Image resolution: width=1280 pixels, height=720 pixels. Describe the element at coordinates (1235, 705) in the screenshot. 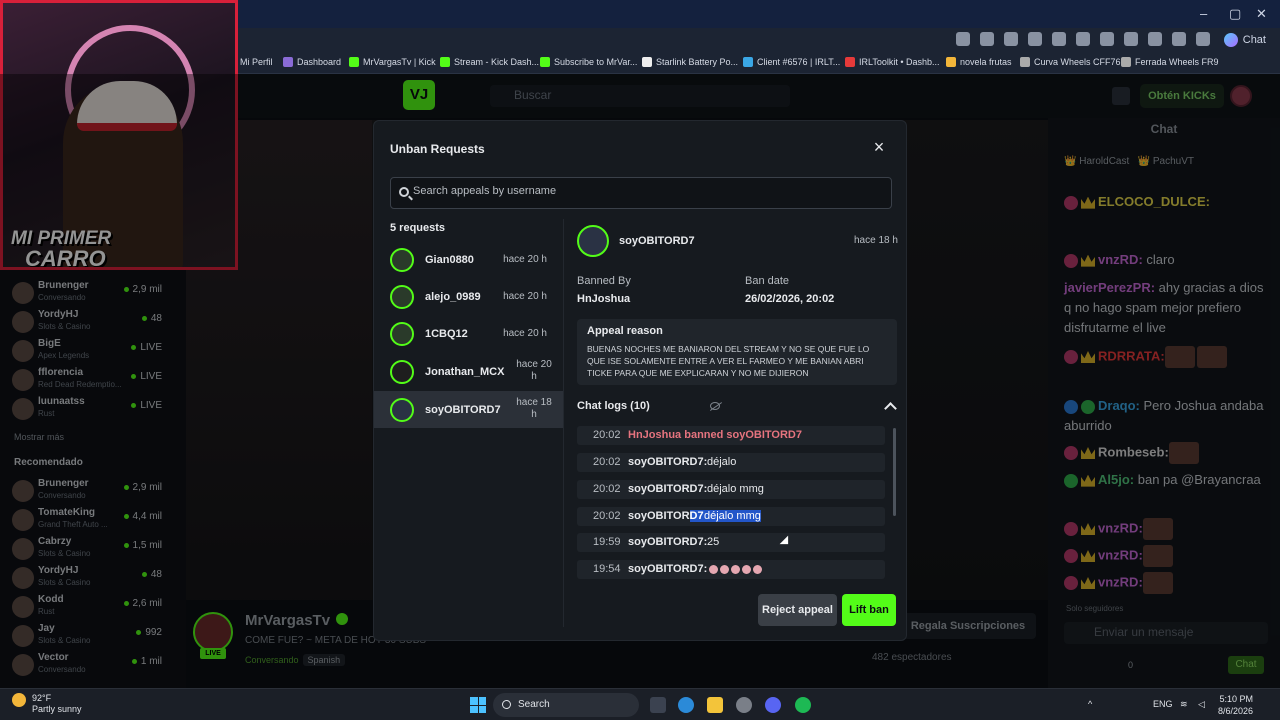

I see `taskbar-clock: 5:10 PM 8/6/2026` at that location.